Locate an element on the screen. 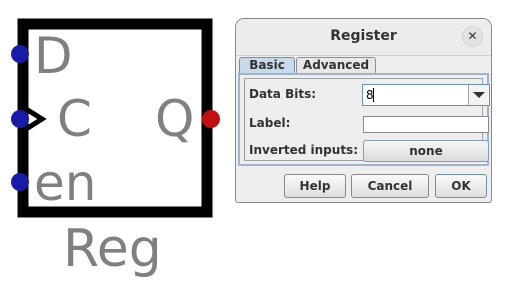 The width and height of the screenshot is (505, 295). tab-basic: Basic is located at coordinates (267, 65).